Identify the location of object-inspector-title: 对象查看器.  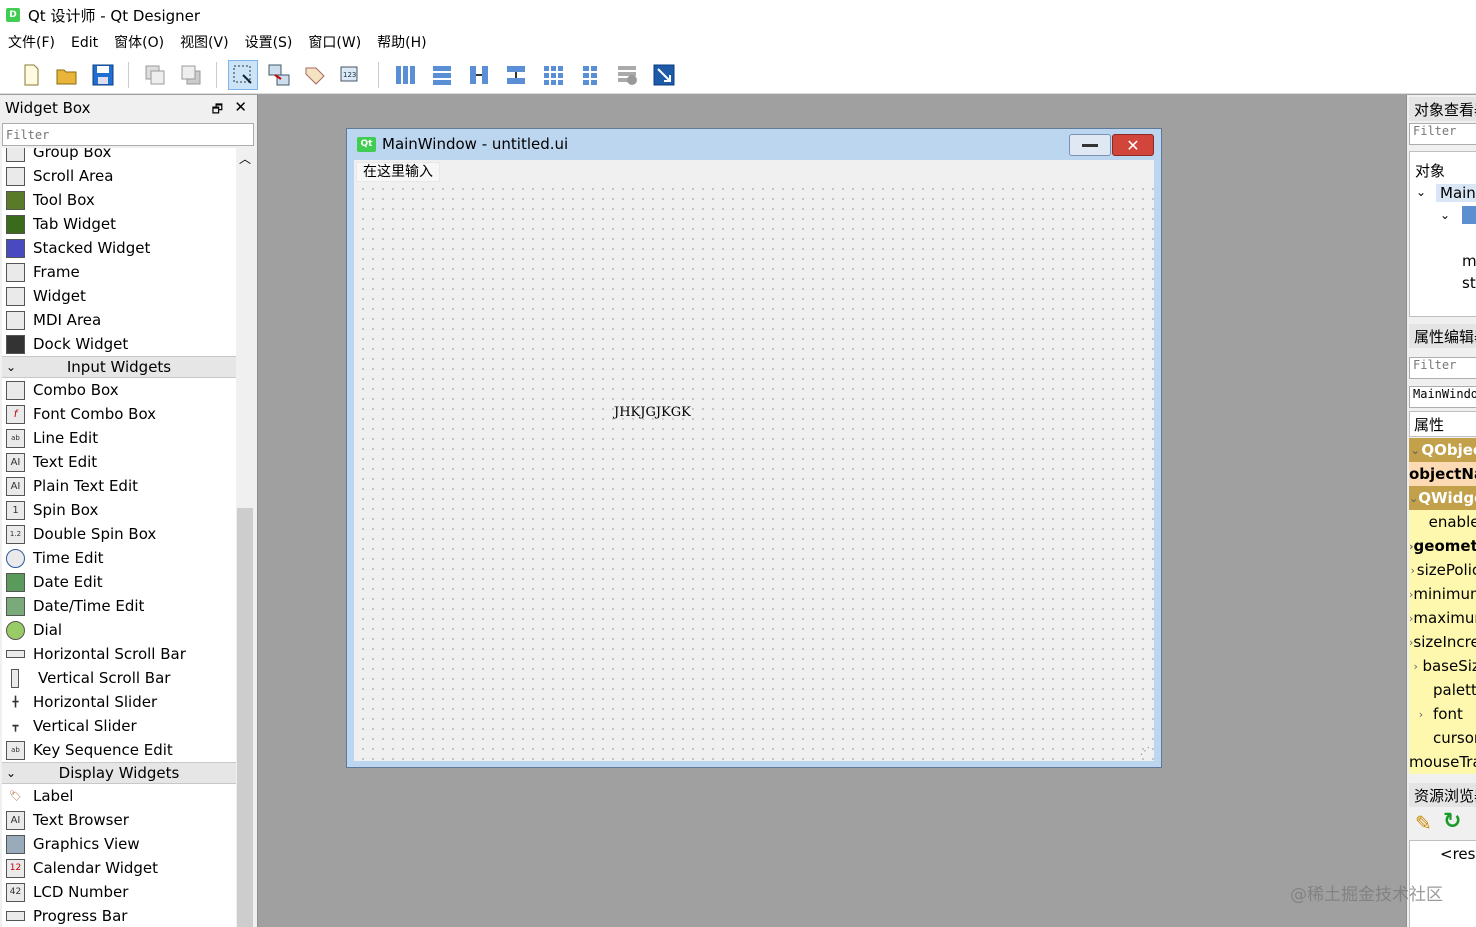
(1442, 109).